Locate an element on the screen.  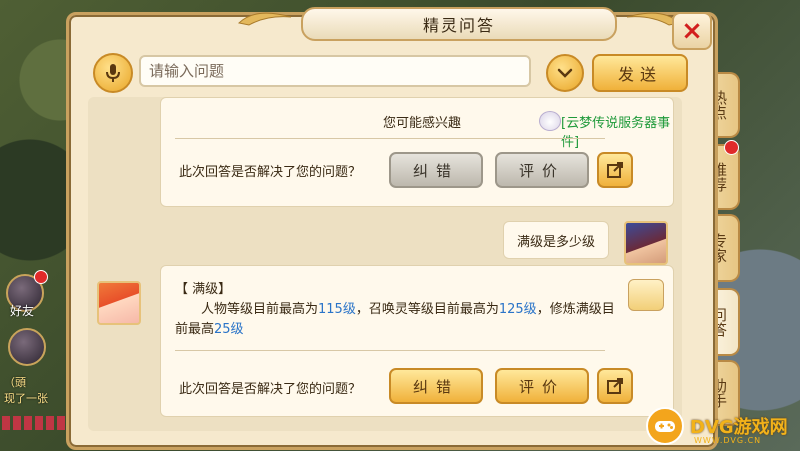
dialog-title: 精灵问答 is located at coordinates (458, 25).